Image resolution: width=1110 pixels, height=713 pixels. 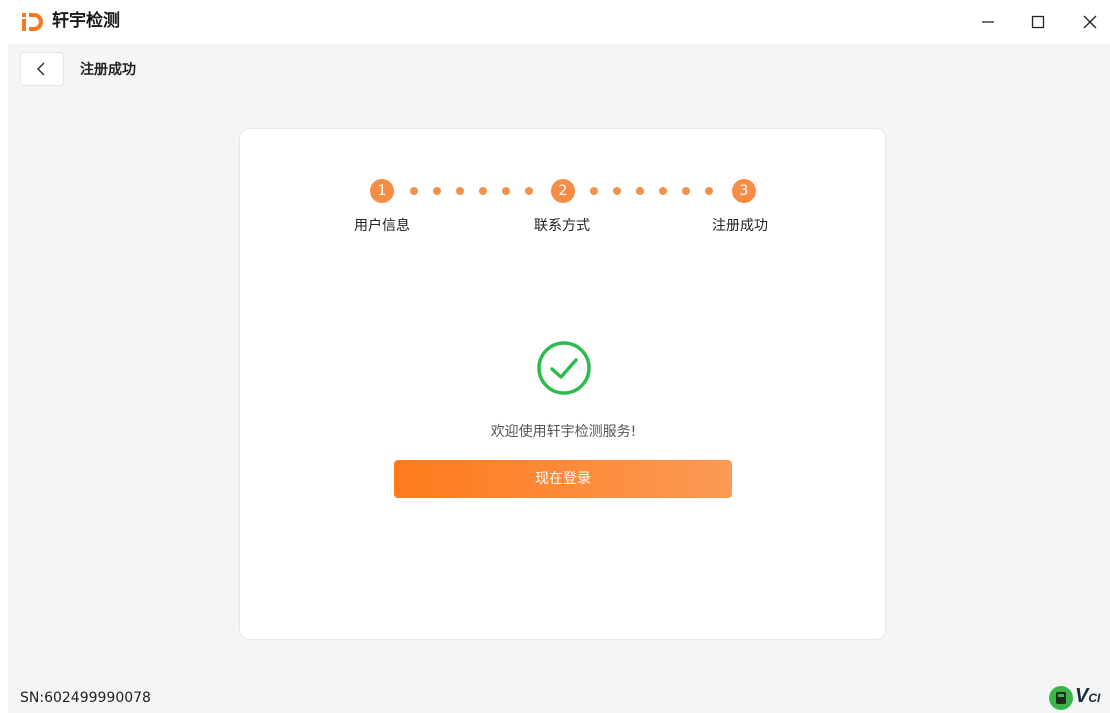 I want to click on step-3-label: 注册成功, so click(x=740, y=226).